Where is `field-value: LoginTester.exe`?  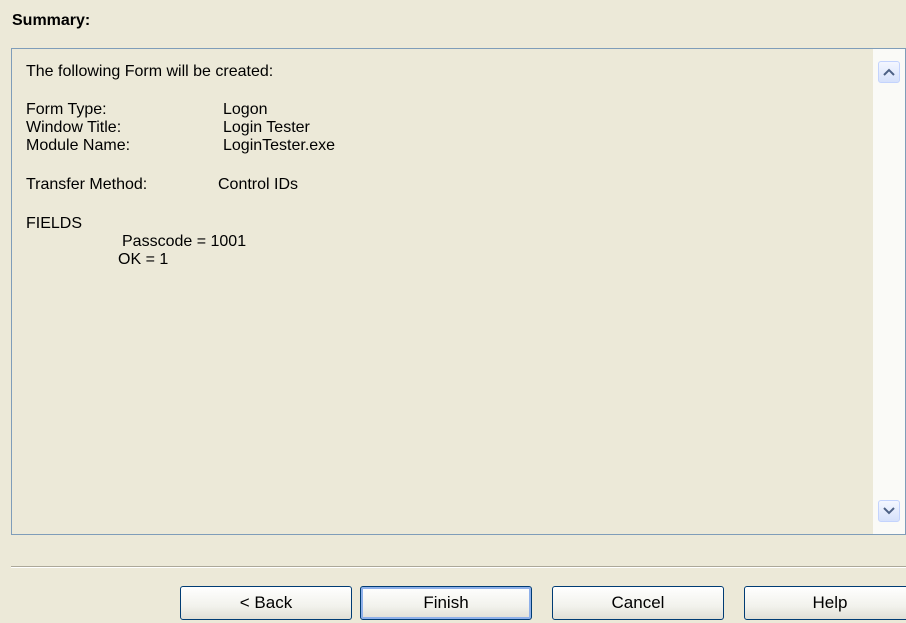 field-value: LoginTester.exe is located at coordinates (279, 145).